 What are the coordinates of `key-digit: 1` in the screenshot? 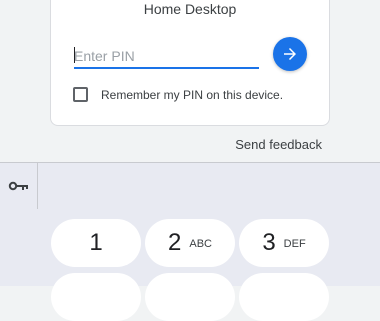 It's located at (96, 242).